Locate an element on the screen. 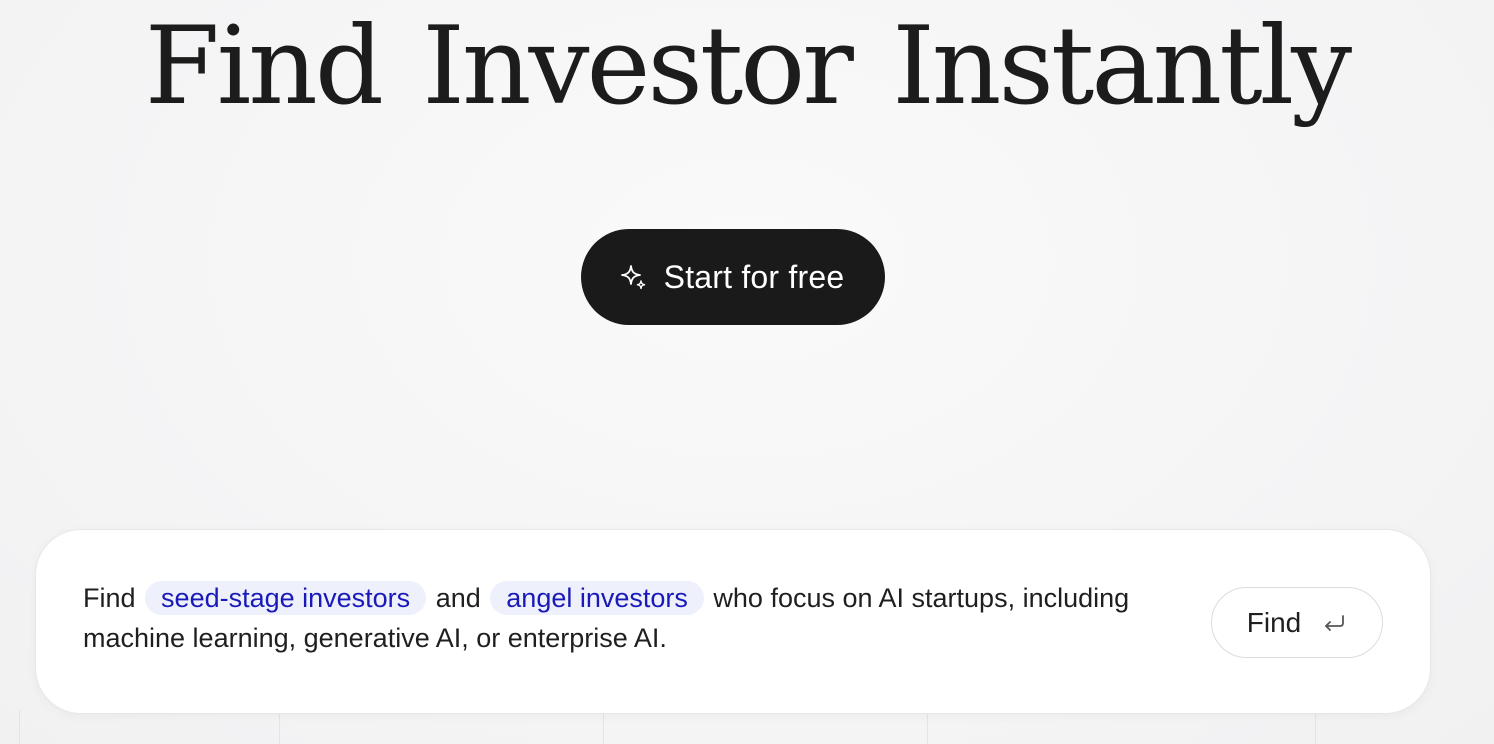 The height and width of the screenshot is (744, 1494). hero-title: Find Investor Instantly is located at coordinates (748, 66).